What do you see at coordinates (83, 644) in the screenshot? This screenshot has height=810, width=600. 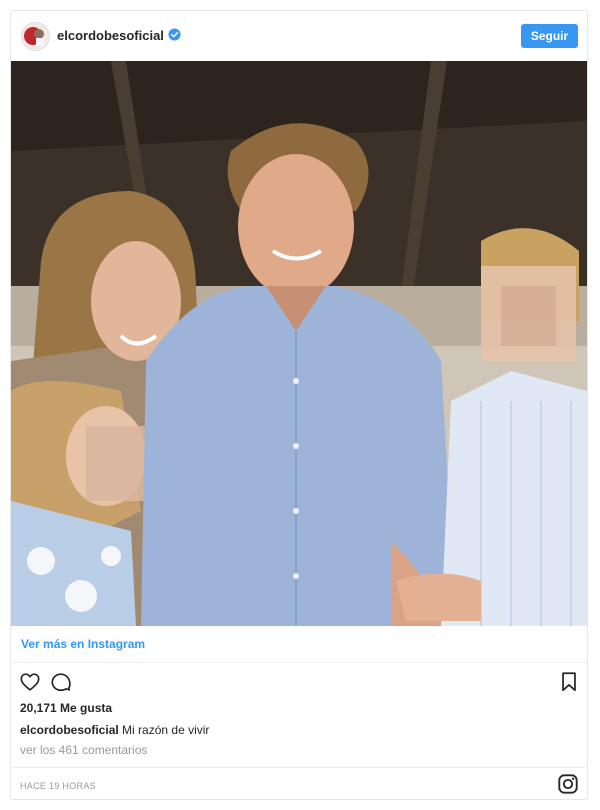 I see `view-more-on-instagram-link: Ver más en Instagram` at bounding box center [83, 644].